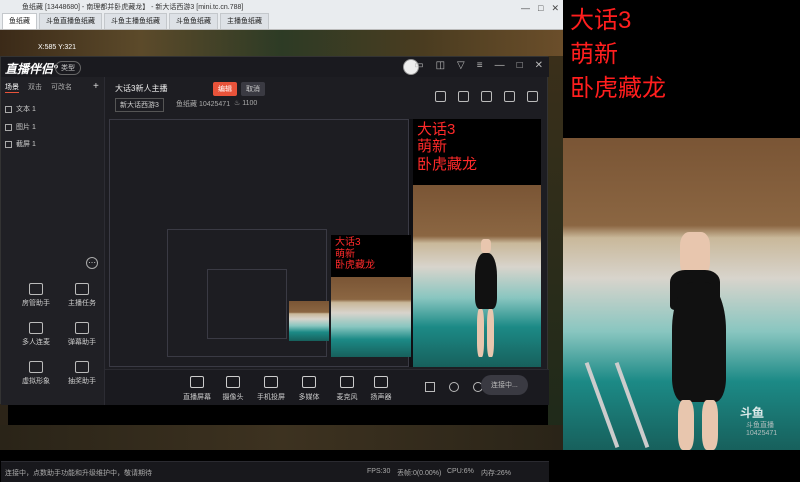 This screenshot has width=800, height=482. What do you see at coordinates (440, 65) in the screenshot?
I see `gift-icon: ◫` at bounding box center [440, 65].